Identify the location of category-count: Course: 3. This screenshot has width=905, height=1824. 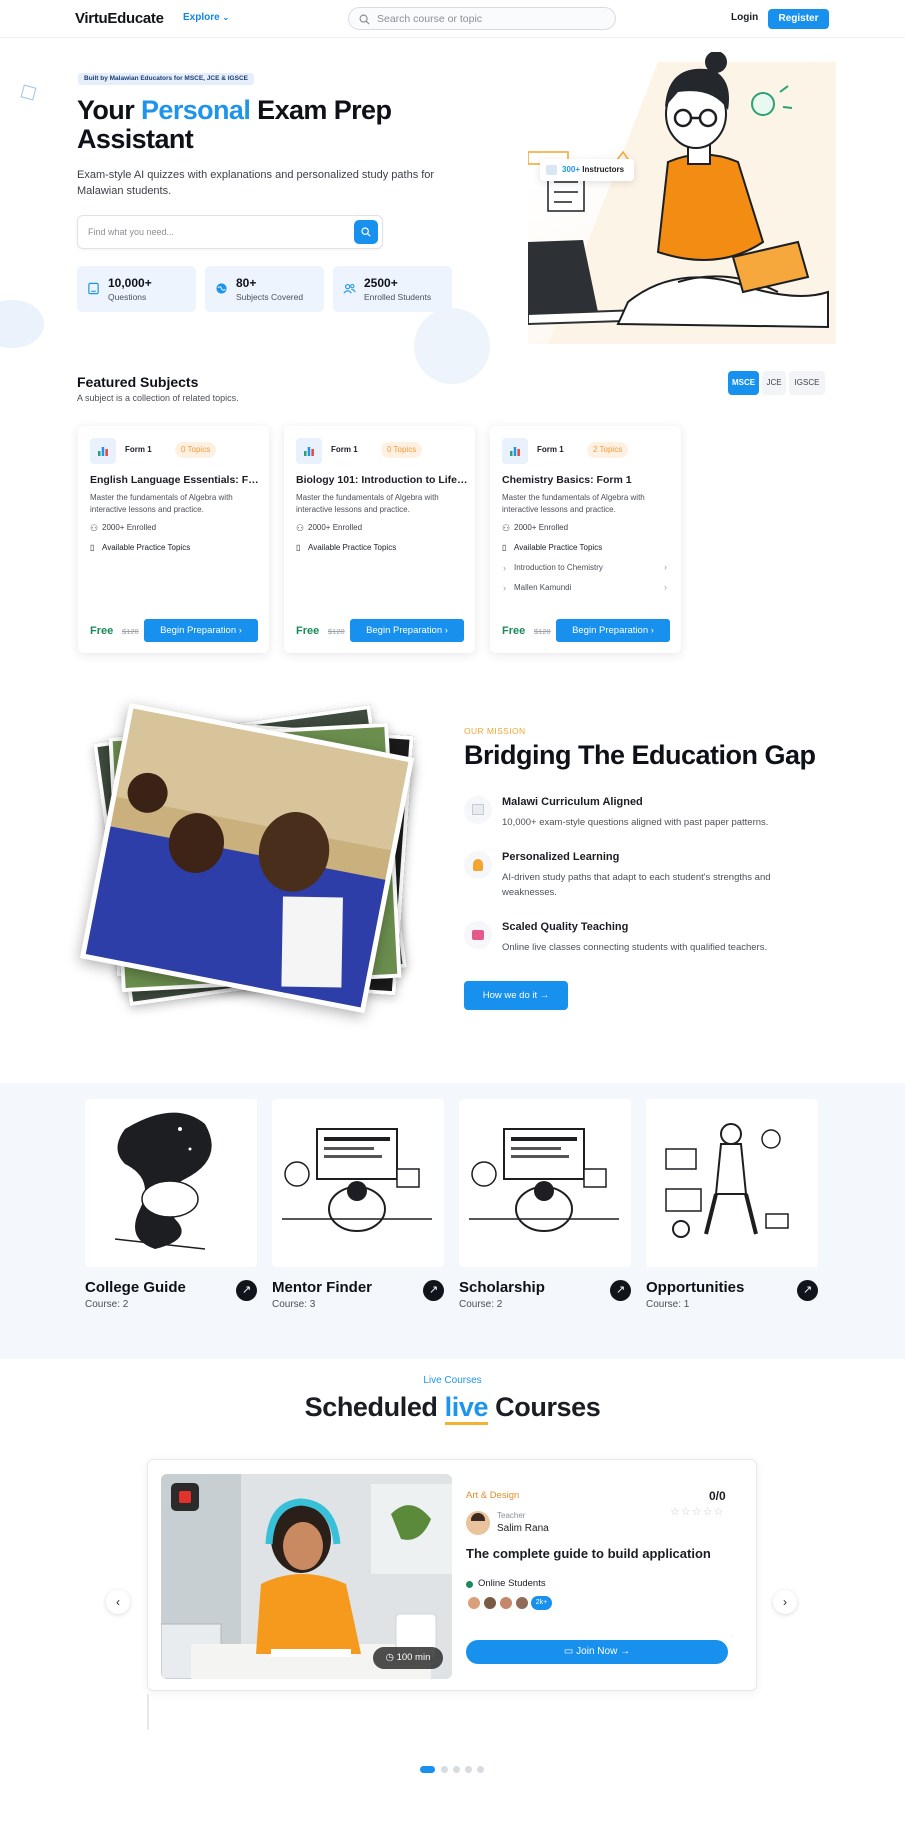
(294, 1304).